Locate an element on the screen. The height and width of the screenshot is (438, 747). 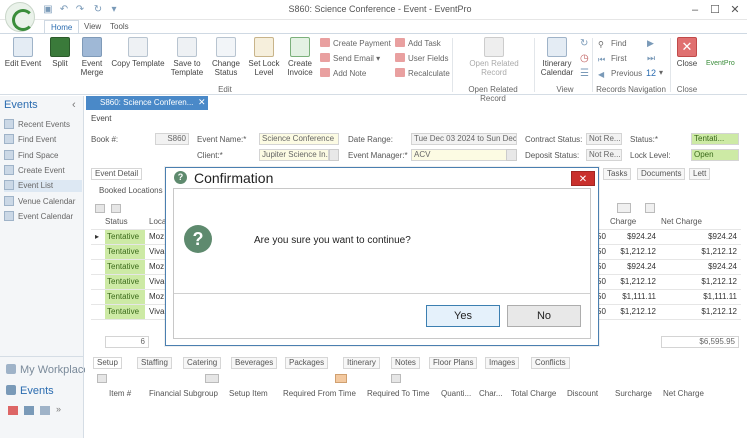
refresh-view-icon: ↻ is located at coordinates (584, 43).